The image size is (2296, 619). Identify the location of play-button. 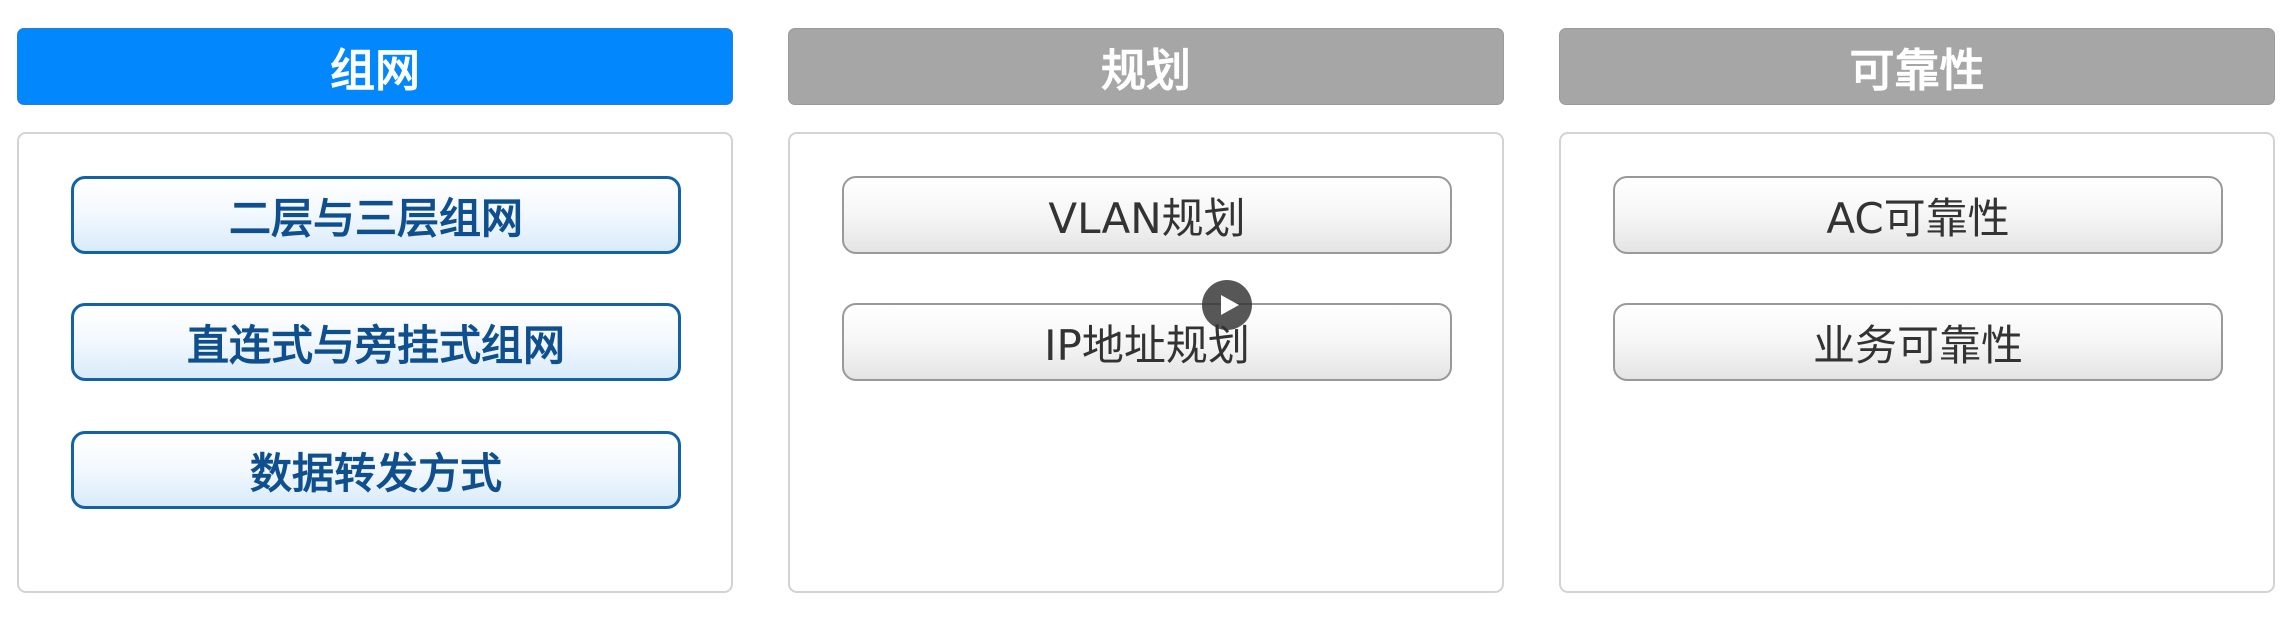
(1227, 305).